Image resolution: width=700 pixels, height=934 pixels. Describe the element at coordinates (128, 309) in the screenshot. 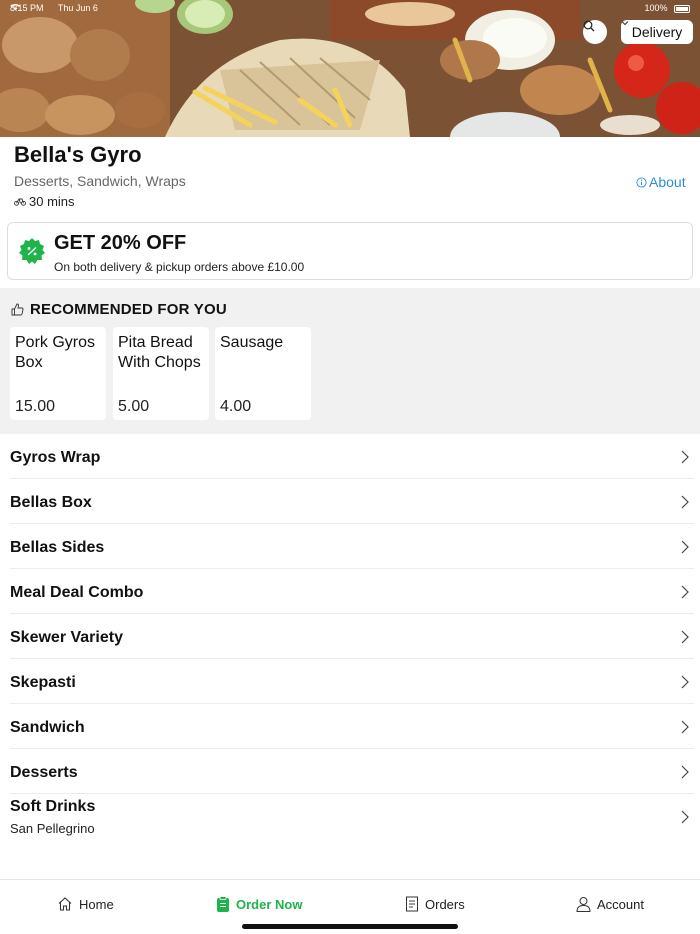

I see `recommended-heading-label: RECOMMENDED FOR YOU` at that location.